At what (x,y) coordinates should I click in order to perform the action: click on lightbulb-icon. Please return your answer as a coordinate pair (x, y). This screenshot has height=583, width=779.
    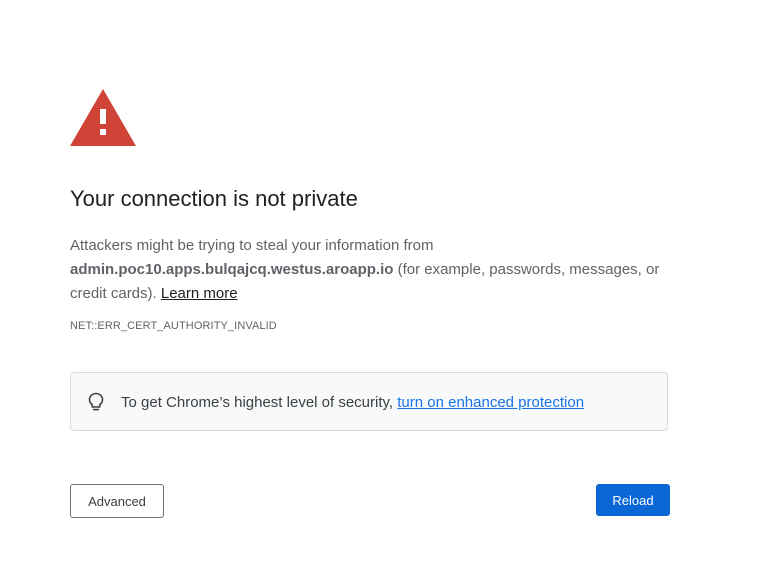
    Looking at the image, I should click on (96, 401).